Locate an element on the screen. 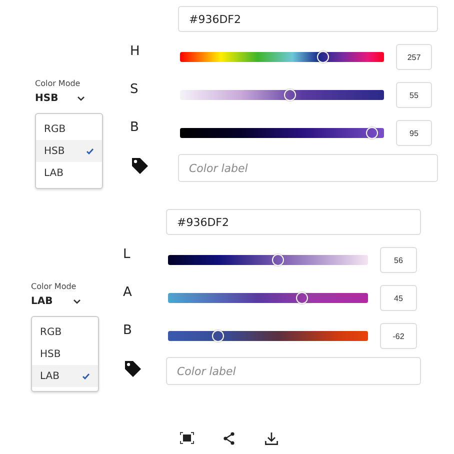 The height and width of the screenshot is (454, 454). value-field: 55 is located at coordinates (414, 95).